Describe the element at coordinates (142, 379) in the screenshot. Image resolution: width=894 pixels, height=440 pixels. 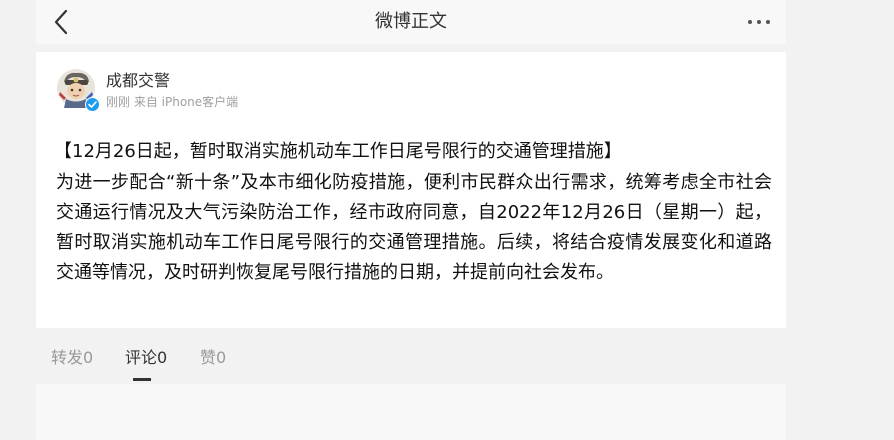
I see `active-tab-indicator` at that location.